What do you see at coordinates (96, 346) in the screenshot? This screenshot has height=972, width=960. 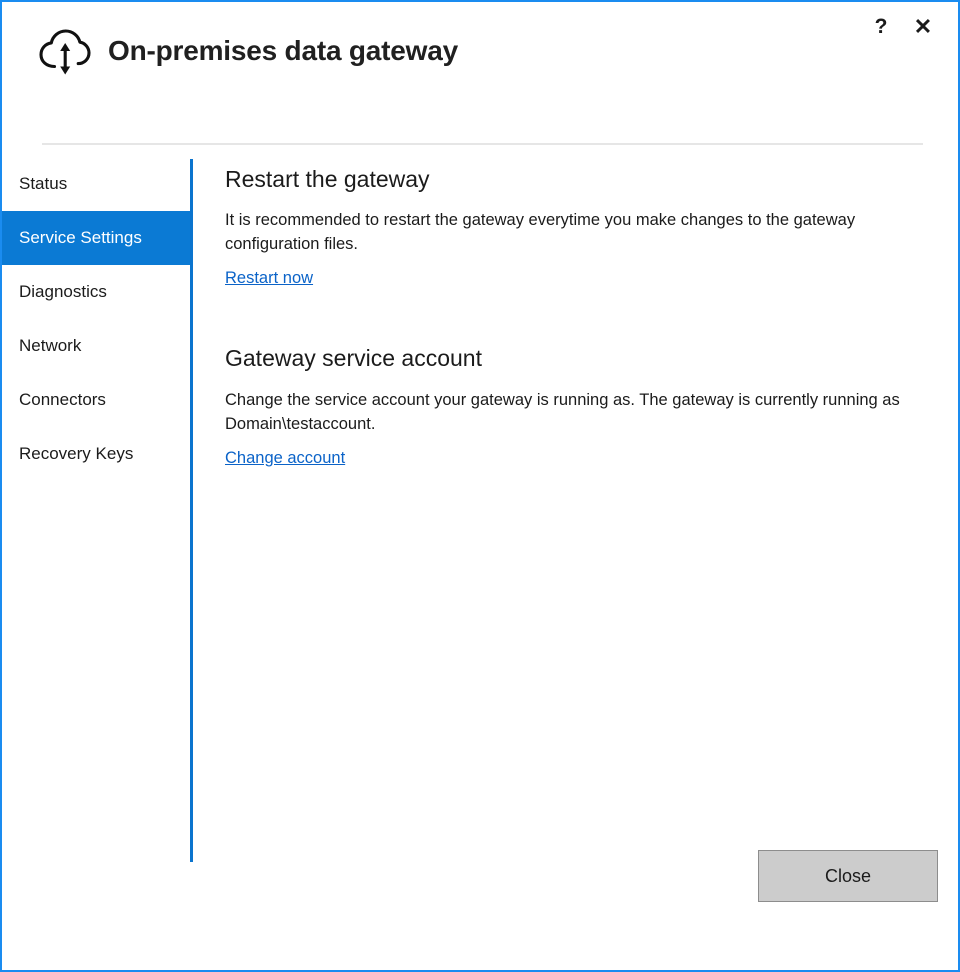 I see `sidebar-item-network: Network` at bounding box center [96, 346].